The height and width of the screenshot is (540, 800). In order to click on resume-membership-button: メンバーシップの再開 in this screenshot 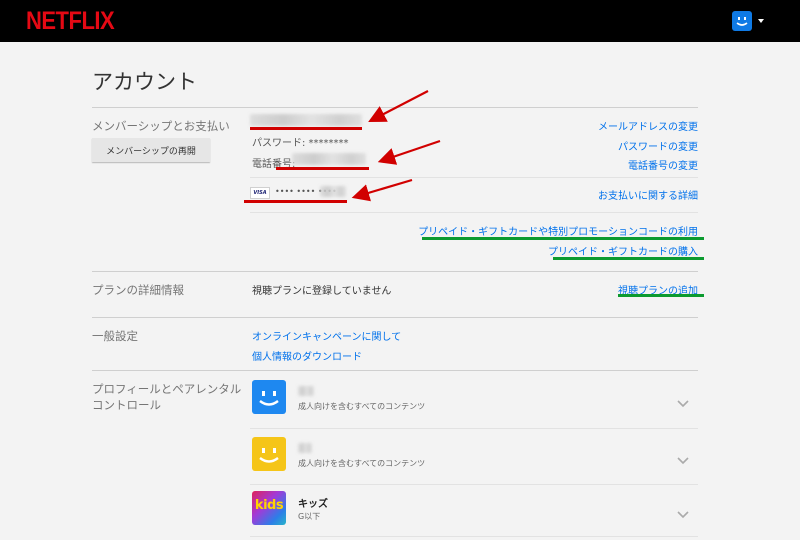, I will do `click(151, 150)`.